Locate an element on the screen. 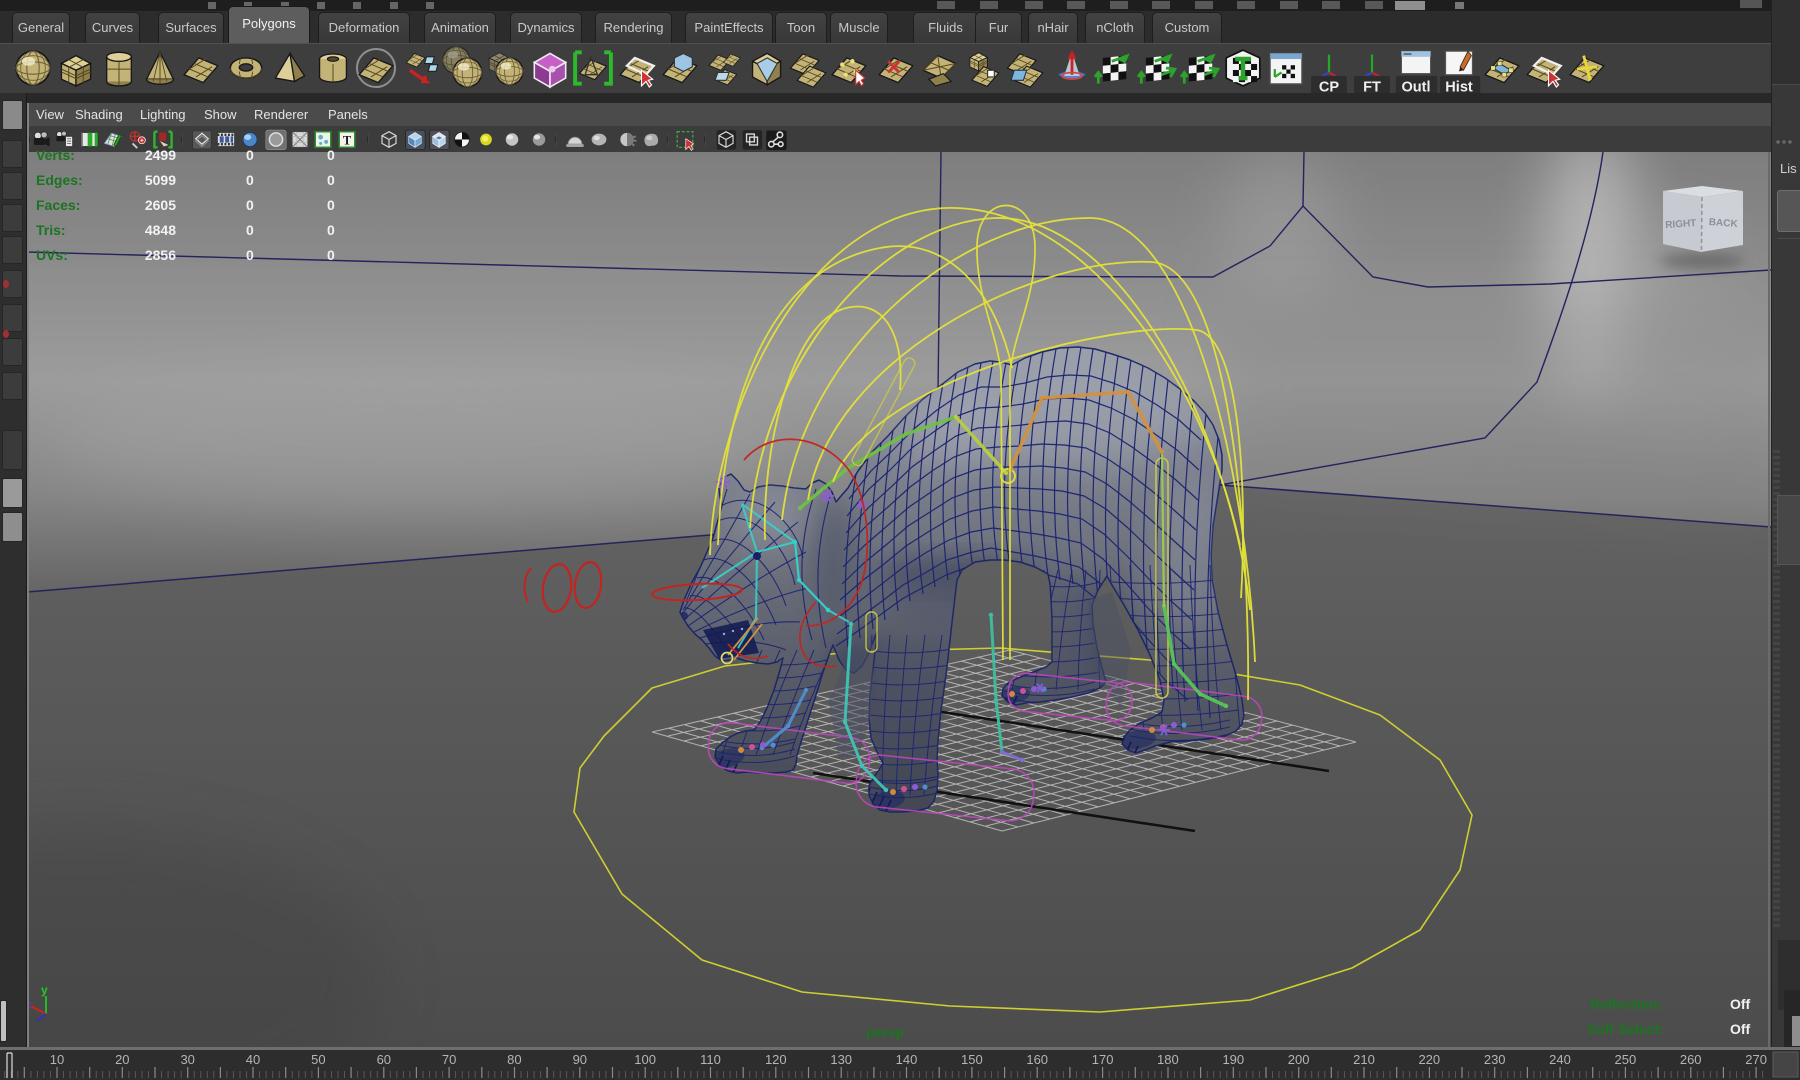  svg-text: 170 is located at coordinates (1103, 1059).